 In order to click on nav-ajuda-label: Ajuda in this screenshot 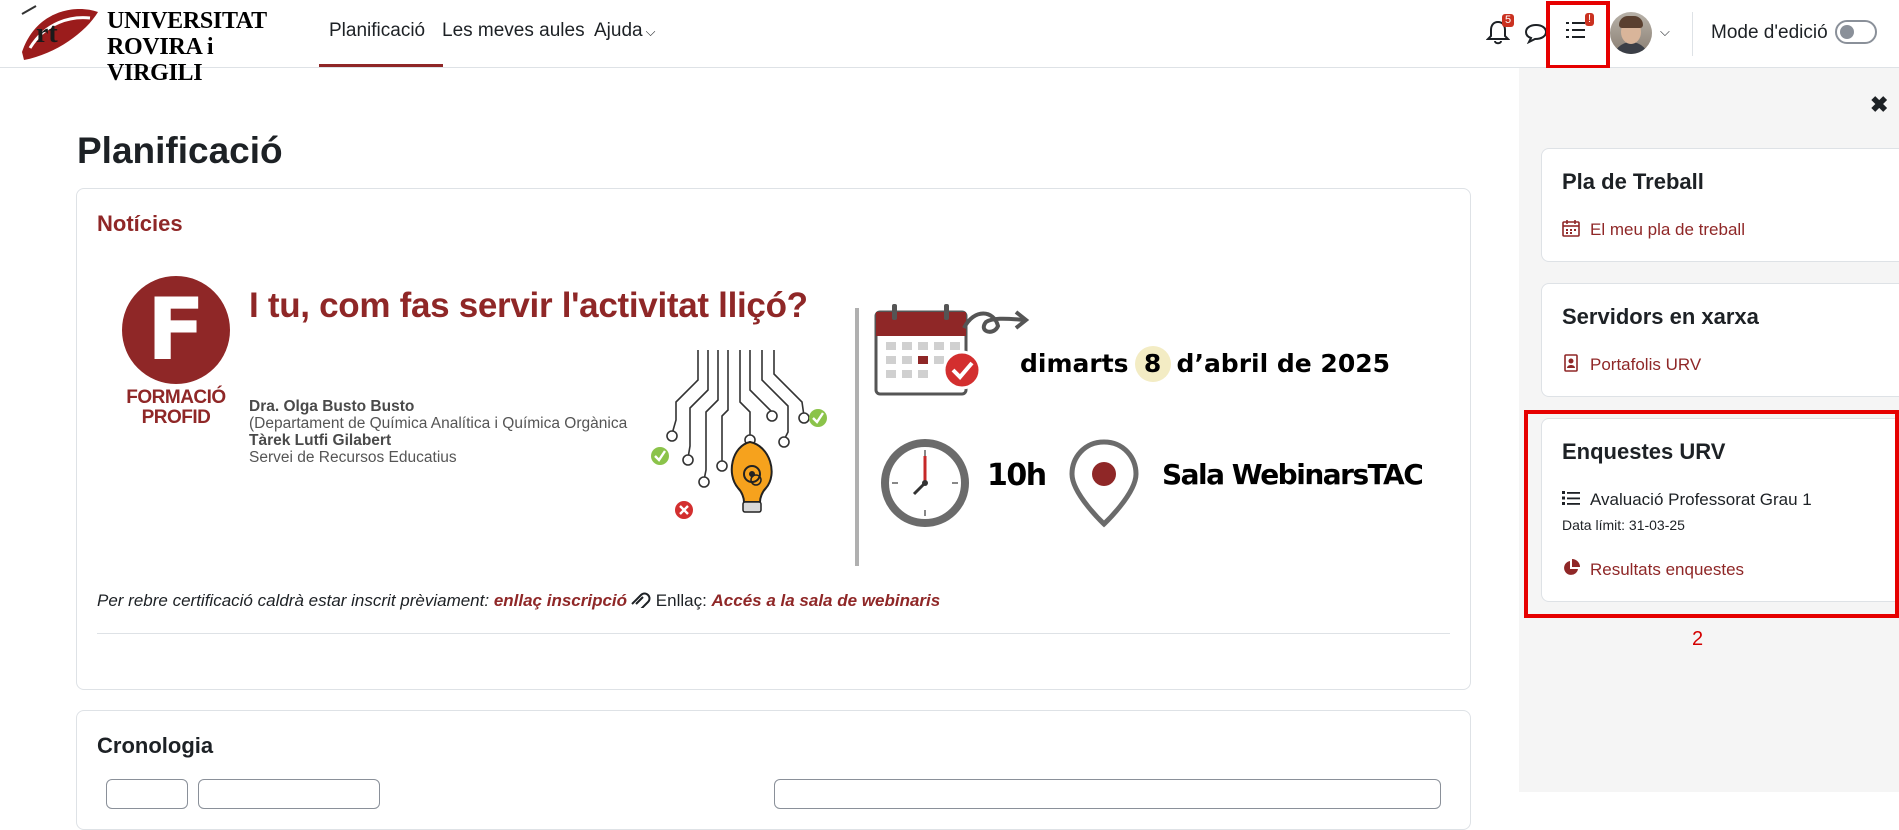, I will do `click(618, 30)`.